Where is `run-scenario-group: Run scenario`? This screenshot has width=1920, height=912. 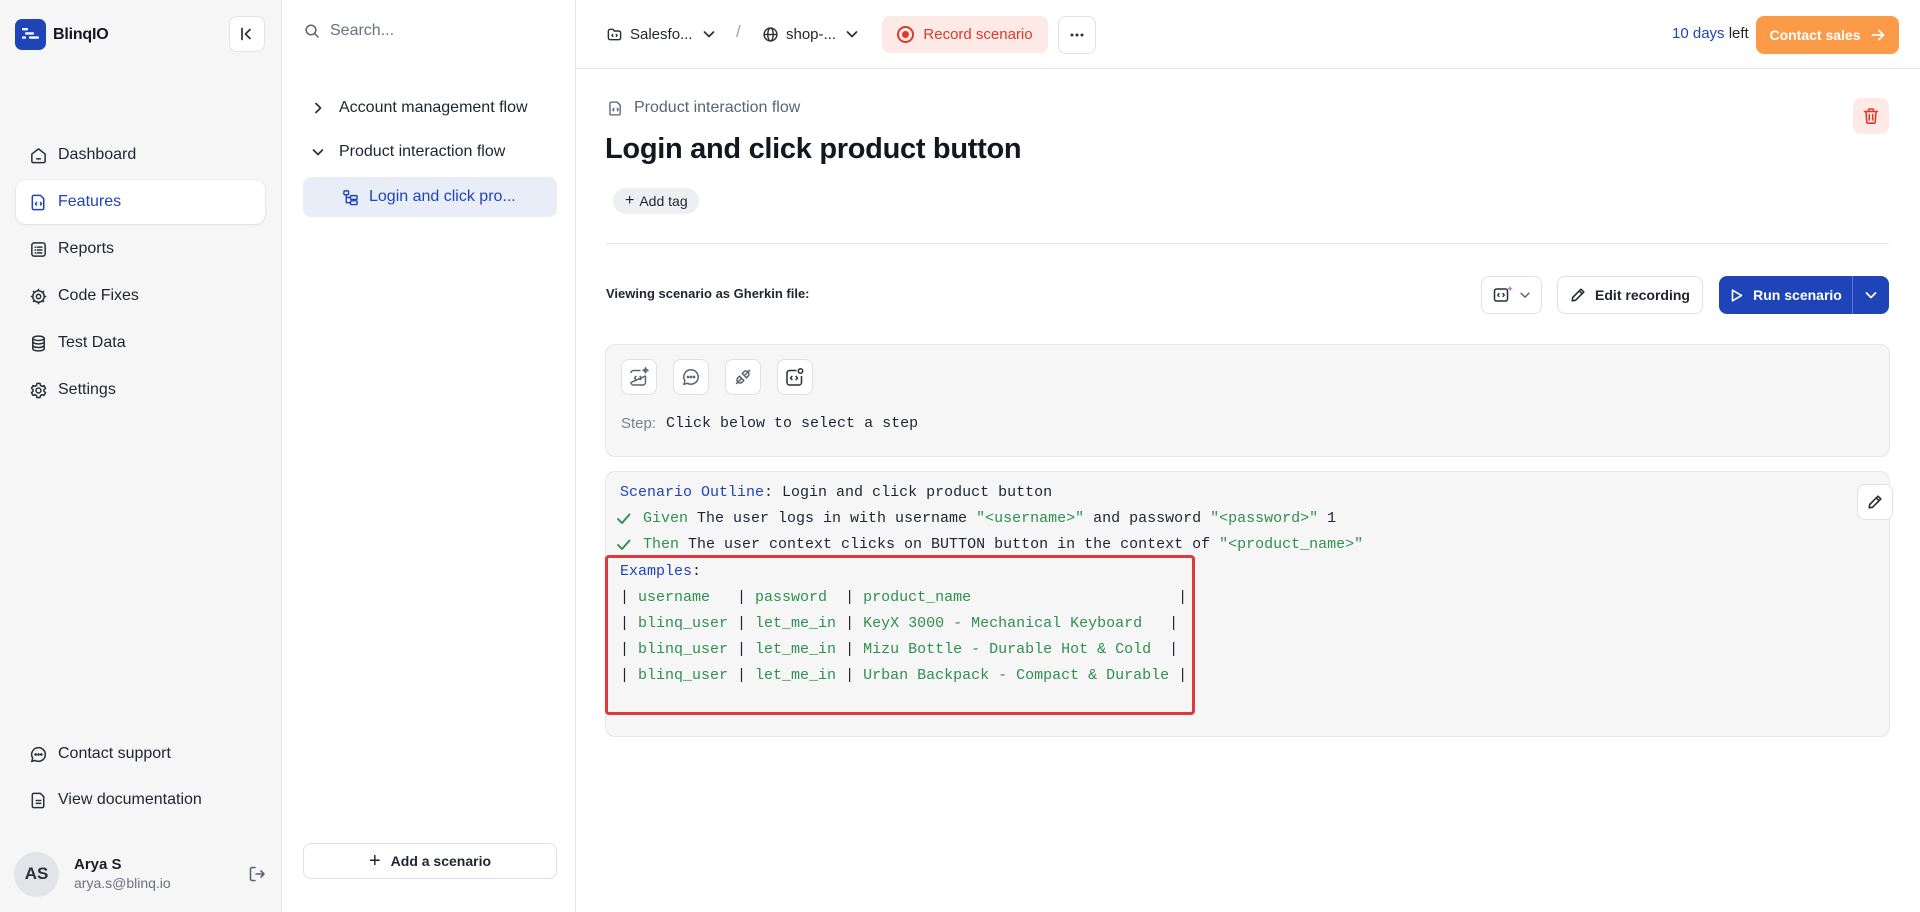
run-scenario-group: Run scenario is located at coordinates (1804, 295).